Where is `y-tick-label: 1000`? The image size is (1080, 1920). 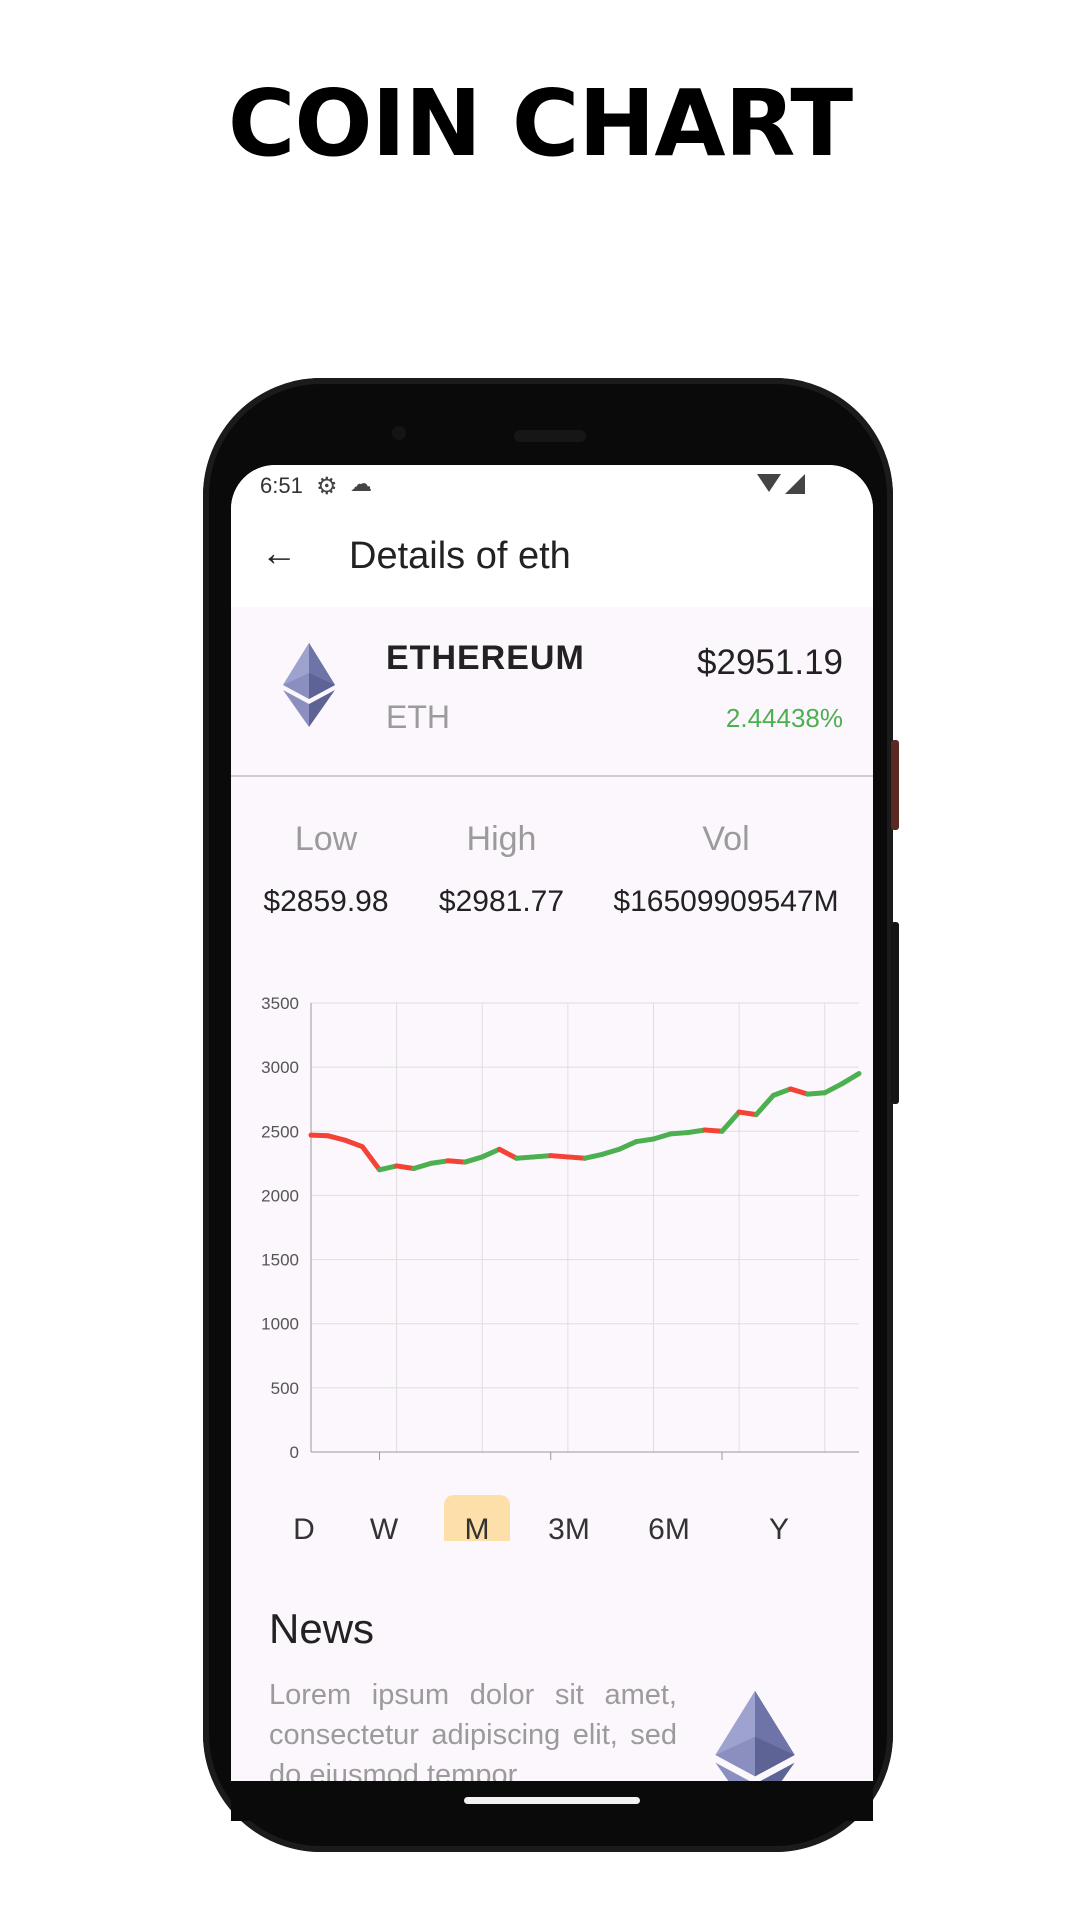 y-tick-label: 1000 is located at coordinates (280, 1324).